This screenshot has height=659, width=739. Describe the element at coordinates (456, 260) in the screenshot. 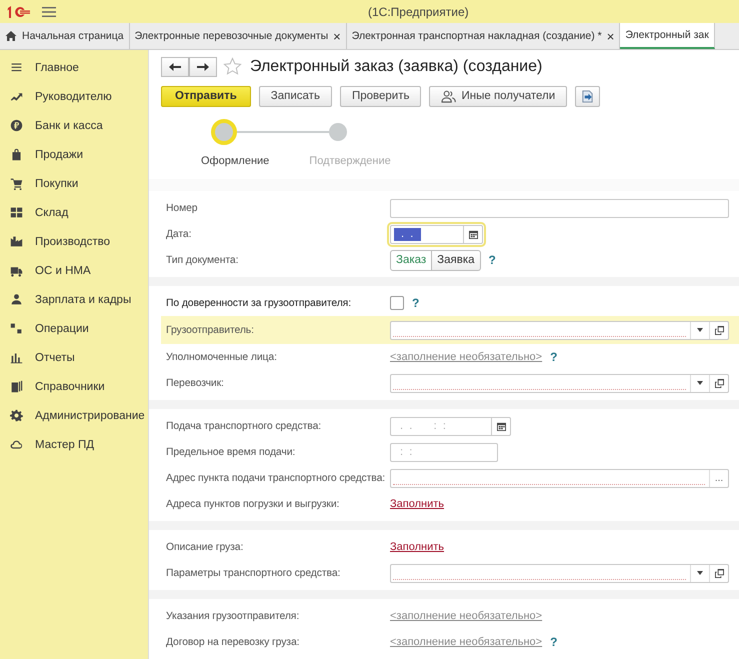

I see `toggle-option: Заявка` at that location.